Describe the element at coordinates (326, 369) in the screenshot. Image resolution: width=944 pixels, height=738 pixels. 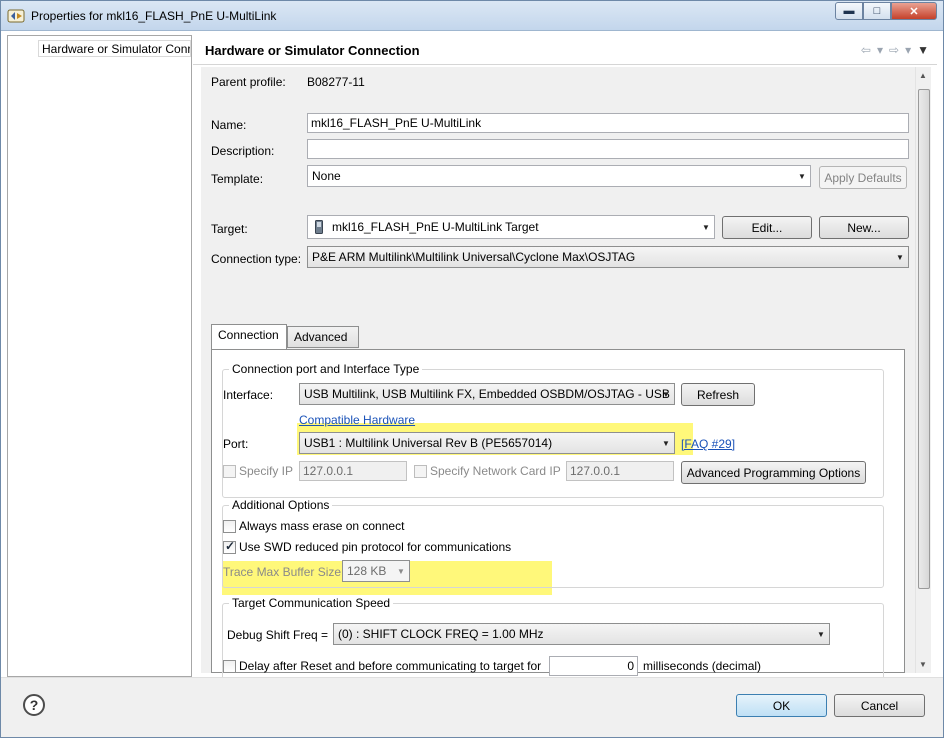
I see `connection-port-group-title: Connection port and Interface Type` at that location.